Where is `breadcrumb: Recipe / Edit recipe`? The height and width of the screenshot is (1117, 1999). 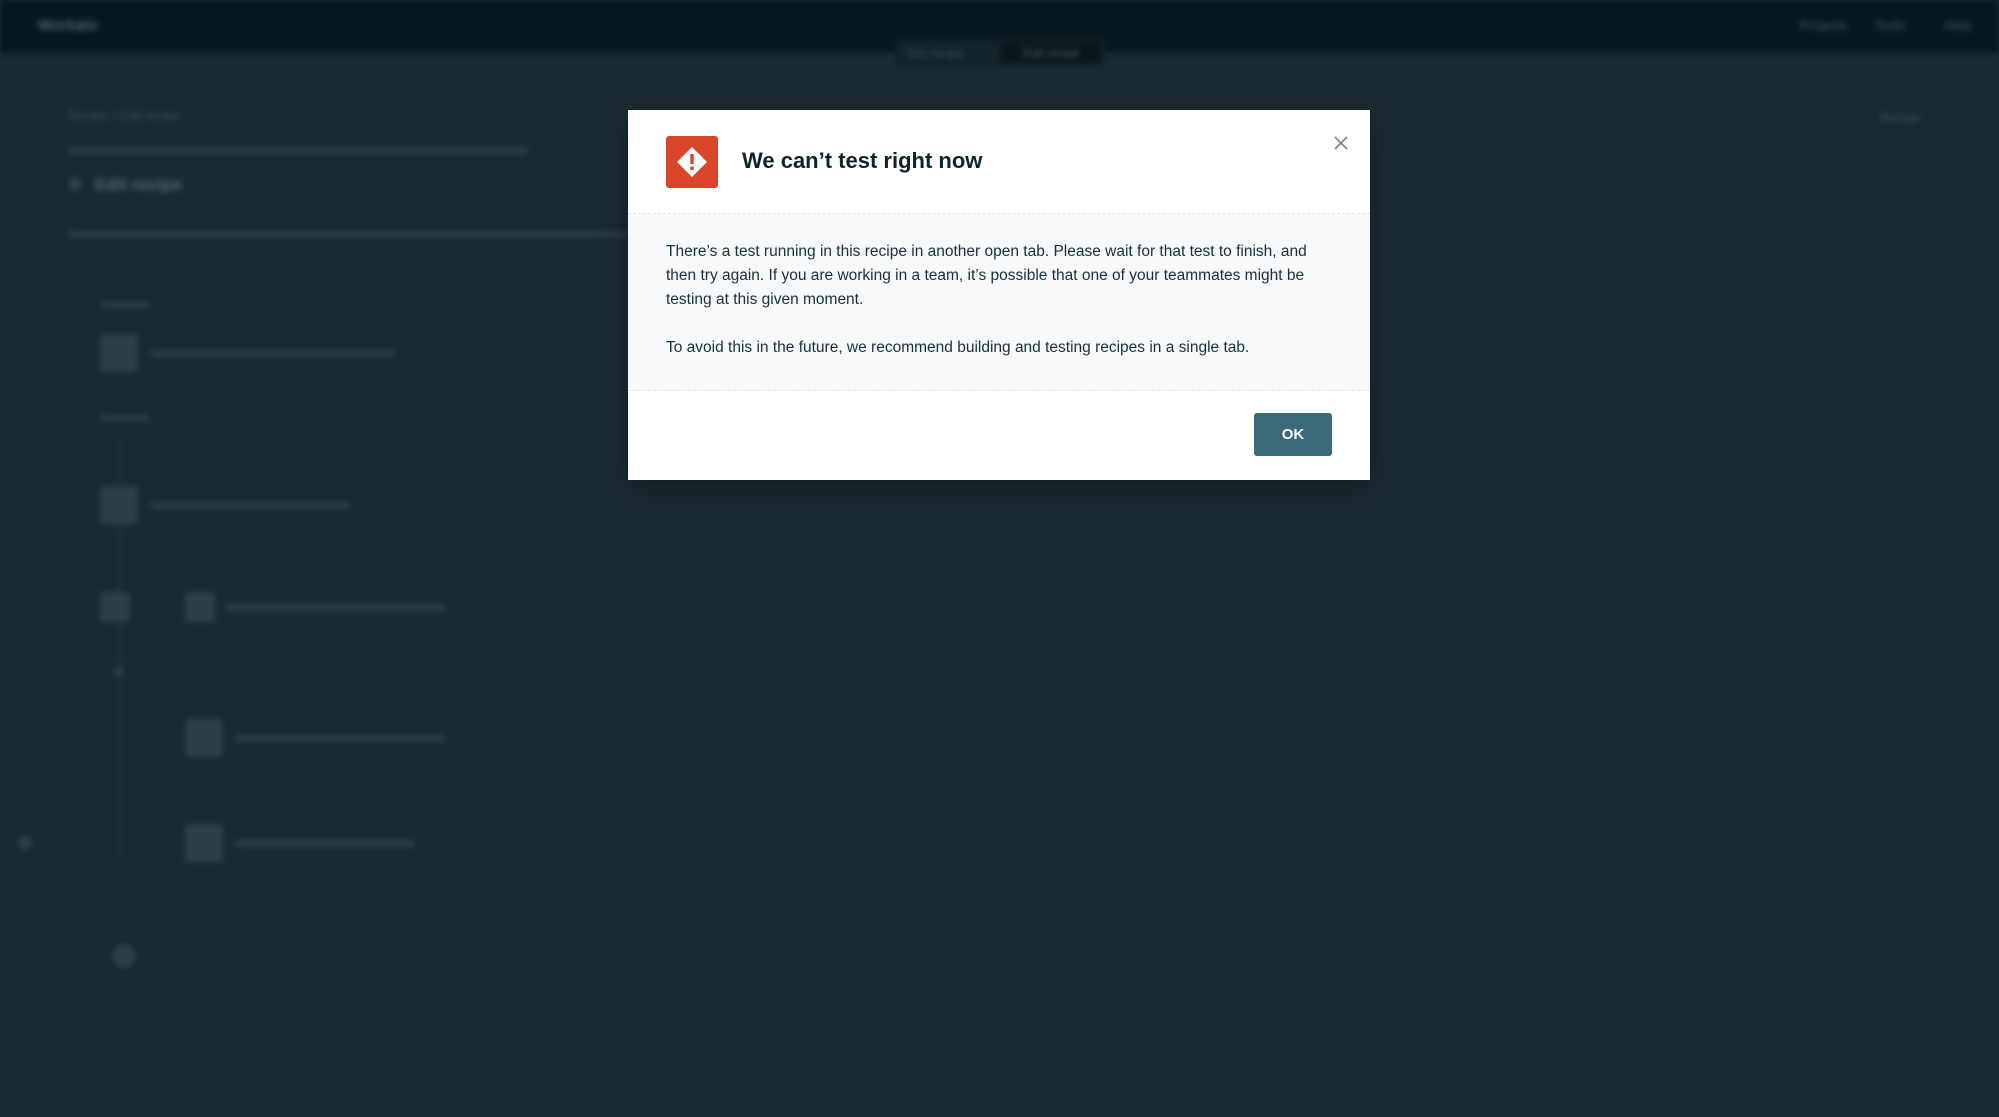
breadcrumb: Recipe / Edit recipe is located at coordinates (124, 115).